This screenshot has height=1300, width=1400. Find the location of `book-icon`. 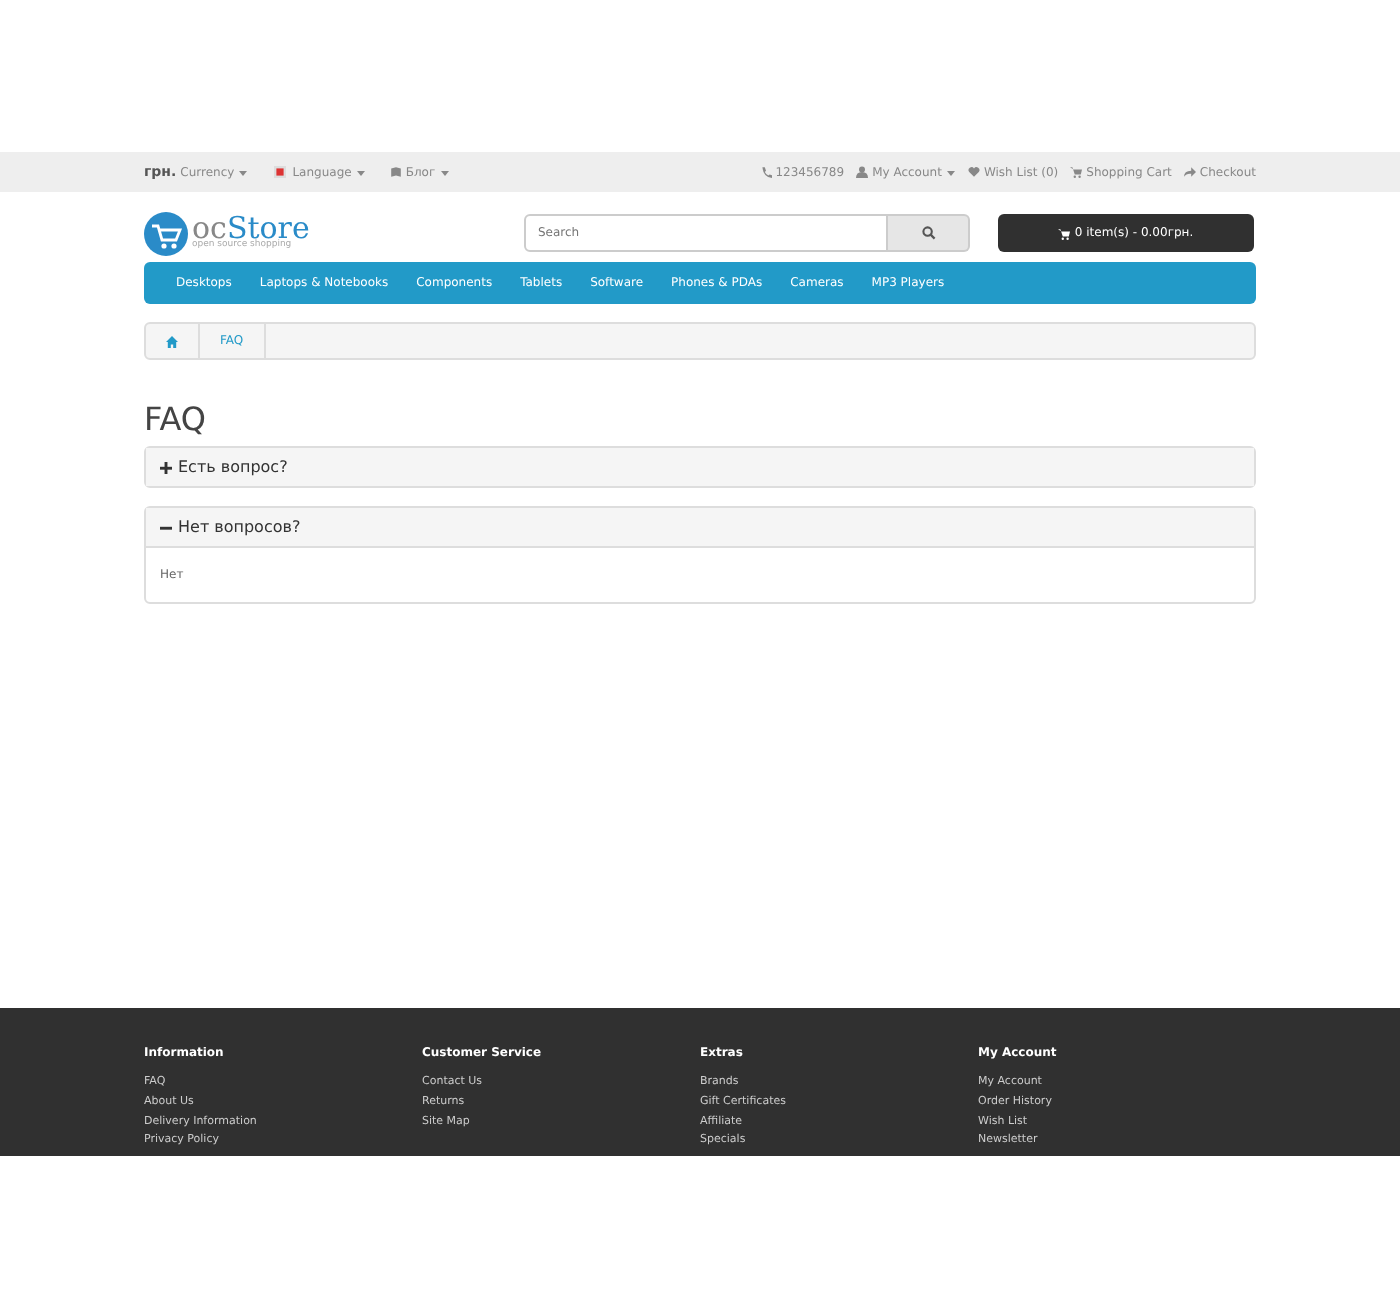

book-icon is located at coordinates (395, 172).